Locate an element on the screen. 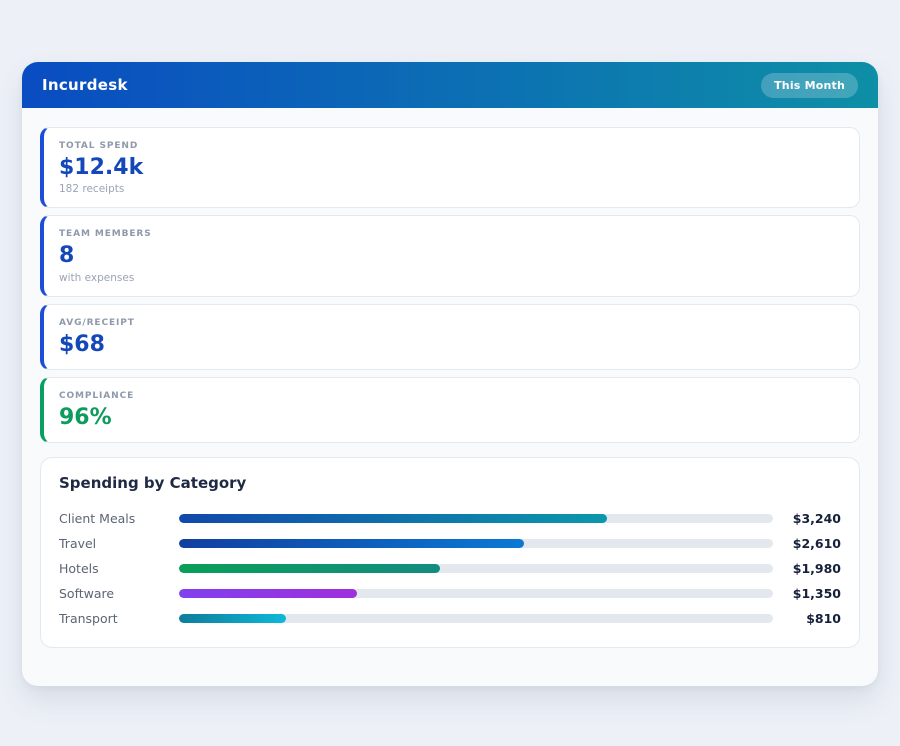 The image size is (900, 746). category-amount: $2,610 is located at coordinates (816, 544).